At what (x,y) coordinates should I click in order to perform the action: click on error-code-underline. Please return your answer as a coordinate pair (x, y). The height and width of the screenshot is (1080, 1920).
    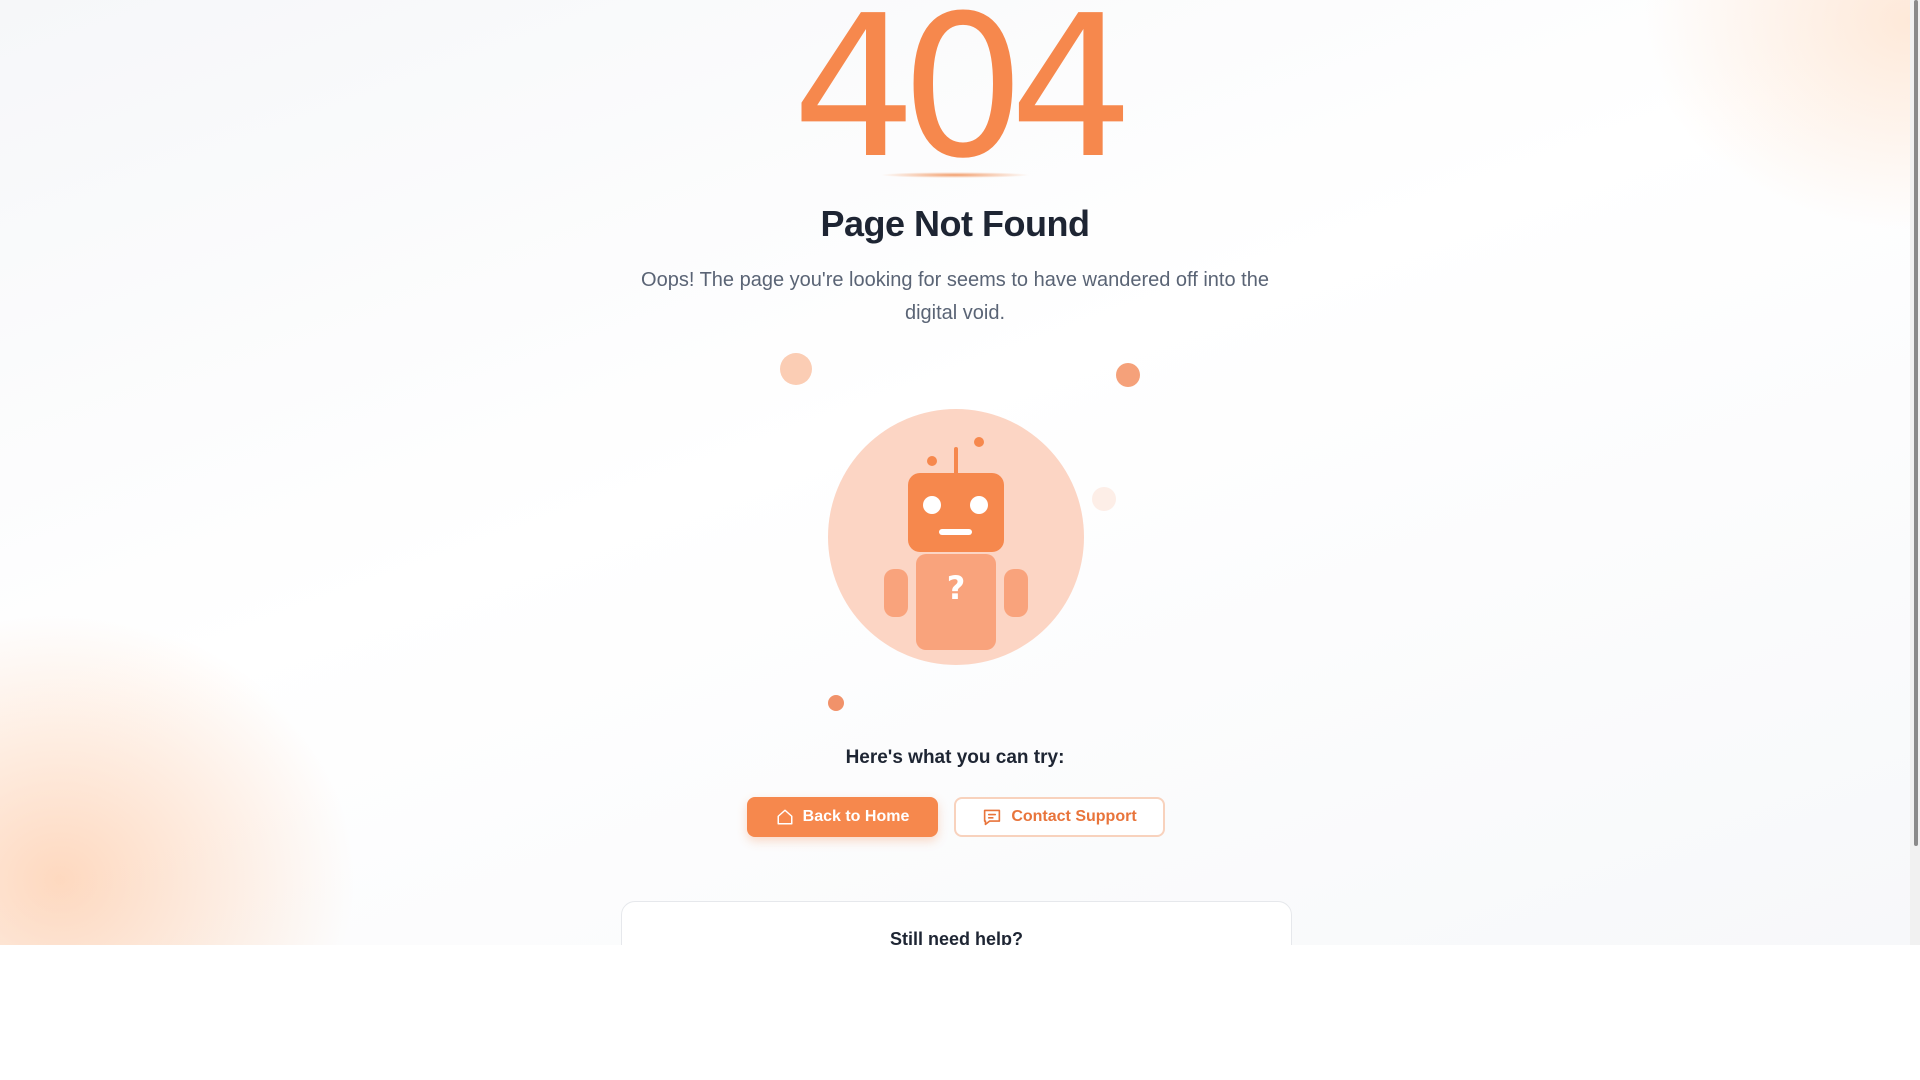
    Looking at the image, I should click on (955, 175).